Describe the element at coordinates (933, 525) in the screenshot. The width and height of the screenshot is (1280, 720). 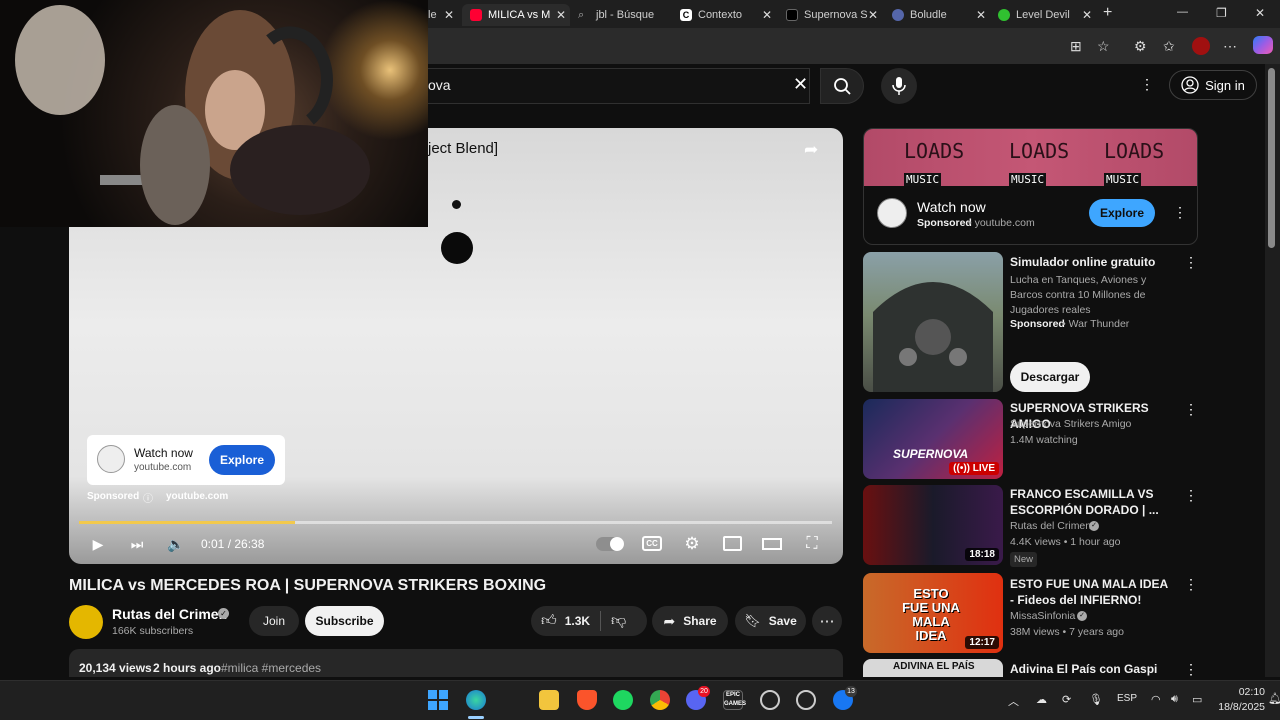
I see `thumbnail-franco: 18:18` at that location.